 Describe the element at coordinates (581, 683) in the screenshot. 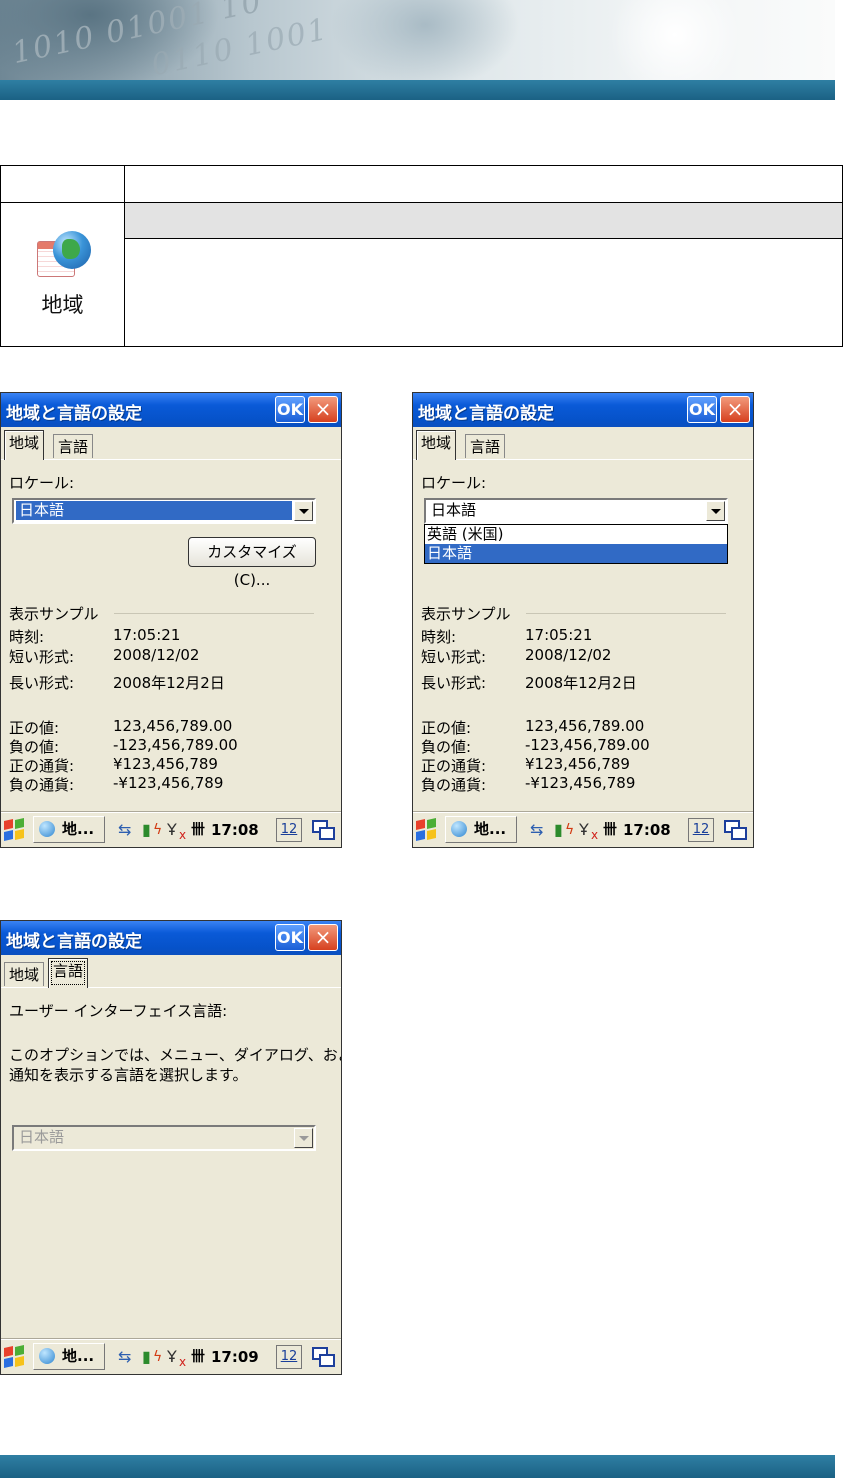

I see `long-date-value: 2008年12月2日` at that location.